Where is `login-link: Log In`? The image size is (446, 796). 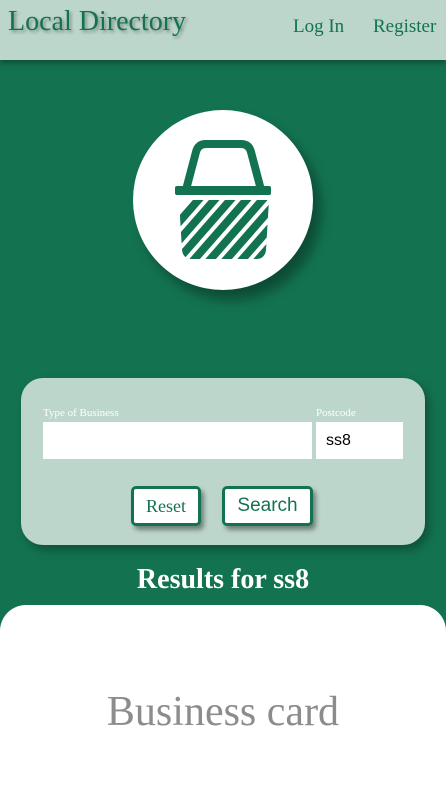 login-link: Log In is located at coordinates (318, 27).